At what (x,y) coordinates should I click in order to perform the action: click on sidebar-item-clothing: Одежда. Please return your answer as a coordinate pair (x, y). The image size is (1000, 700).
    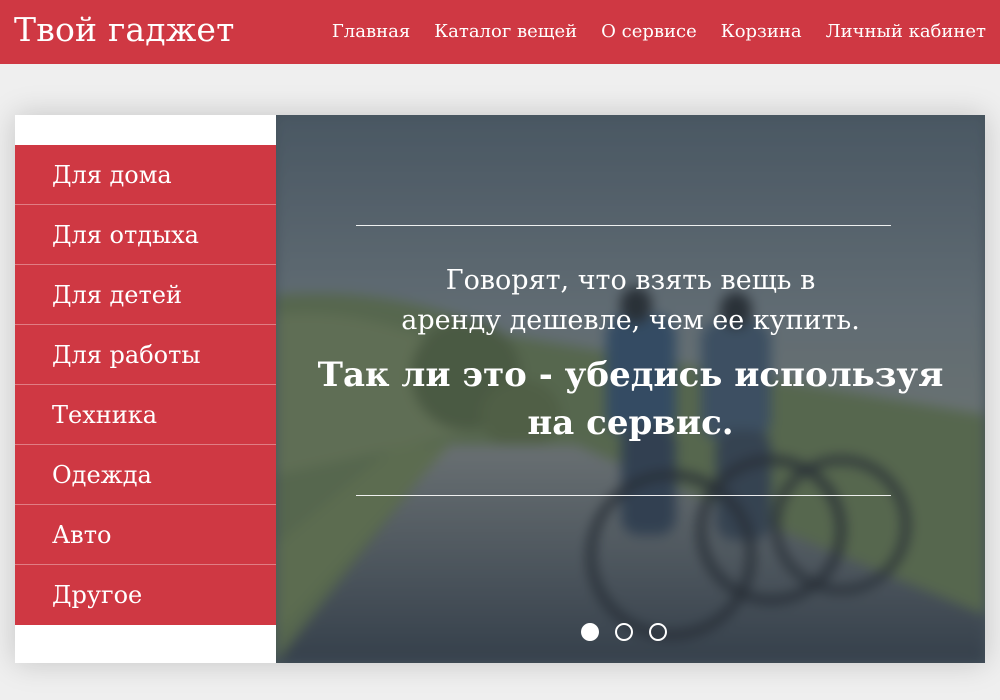
    Looking at the image, I should click on (145, 475).